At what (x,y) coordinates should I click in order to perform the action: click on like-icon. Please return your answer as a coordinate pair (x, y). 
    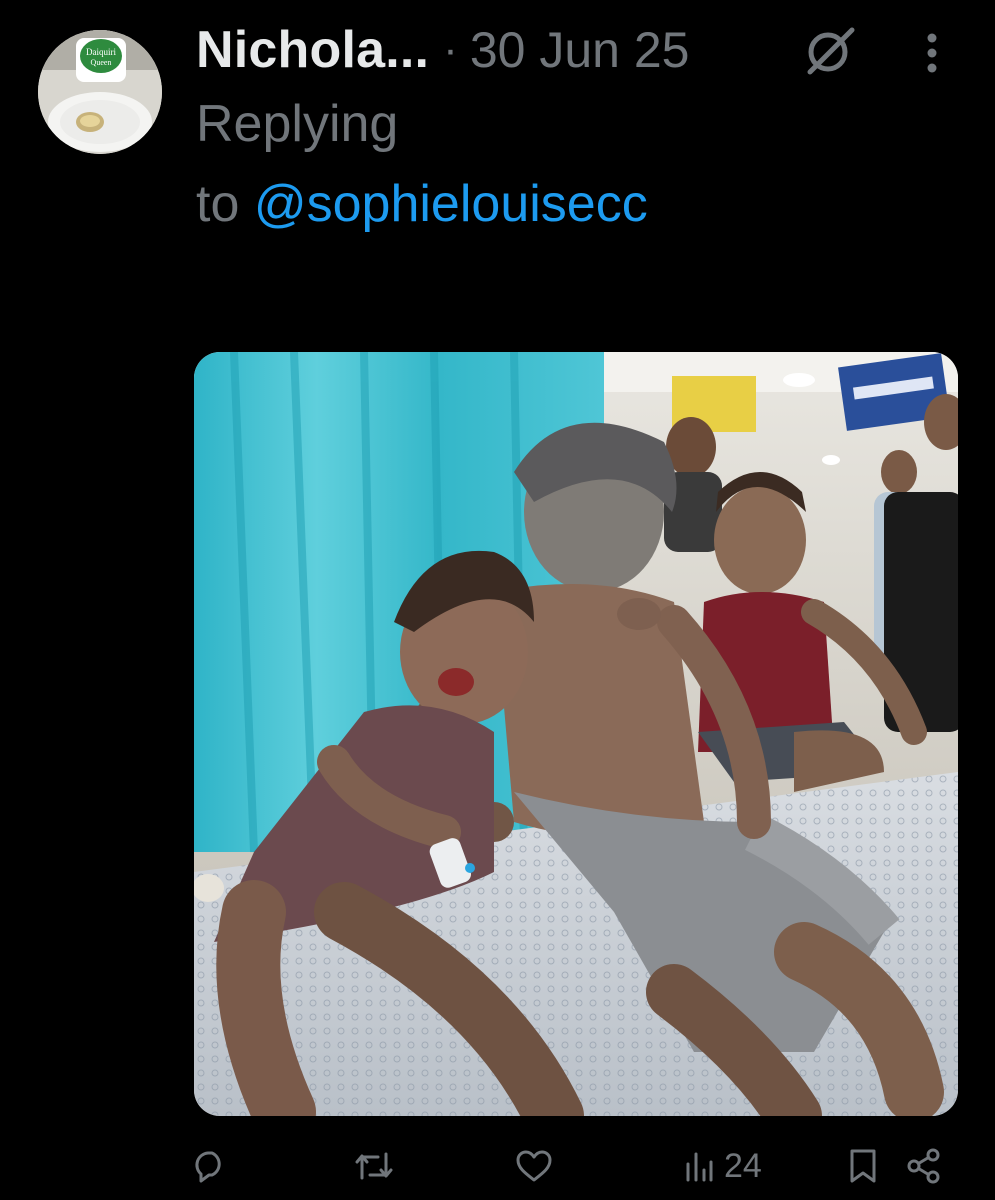
    Looking at the image, I should click on (534, 1166).